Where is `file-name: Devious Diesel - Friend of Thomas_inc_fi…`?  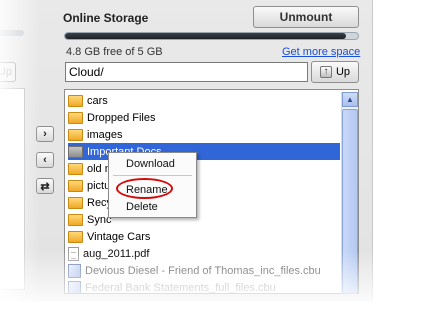
file-name: Devious Diesel - Friend of Thomas_inc_fi… is located at coordinates (203, 270).